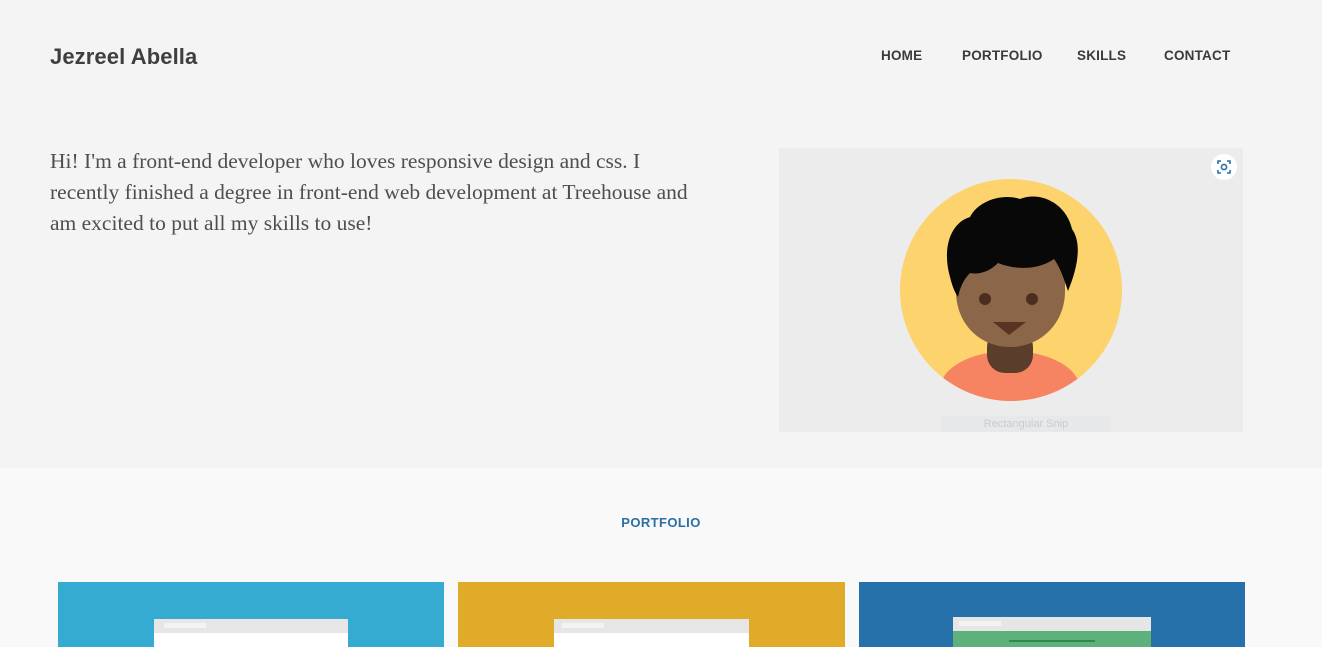 This screenshot has width=1322, height=647. Describe the element at coordinates (901, 55) in the screenshot. I see `nav-link-home: HOME` at that location.